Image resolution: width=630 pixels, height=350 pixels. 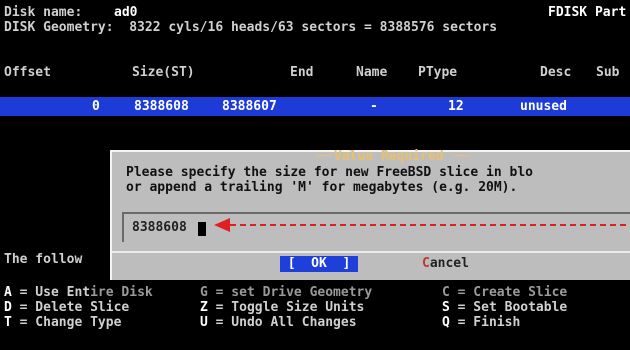 I want to click on cmd-key-u: U, so click(x=204, y=322).